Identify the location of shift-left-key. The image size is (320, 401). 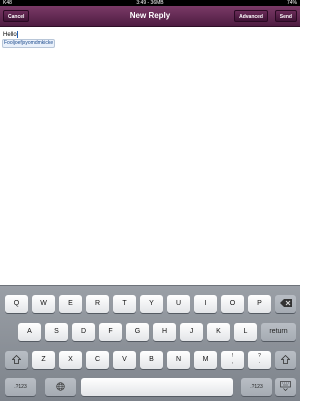
(16, 360).